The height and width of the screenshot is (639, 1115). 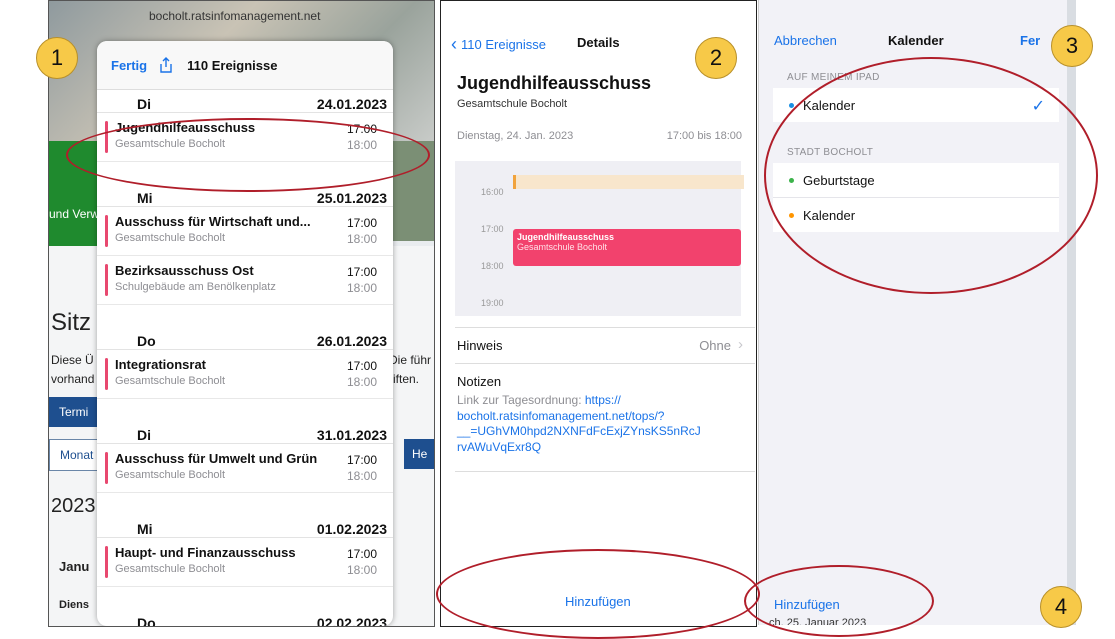 What do you see at coordinates (351, 198) in the screenshot?
I see `day-date: 25.01.2023` at bounding box center [351, 198].